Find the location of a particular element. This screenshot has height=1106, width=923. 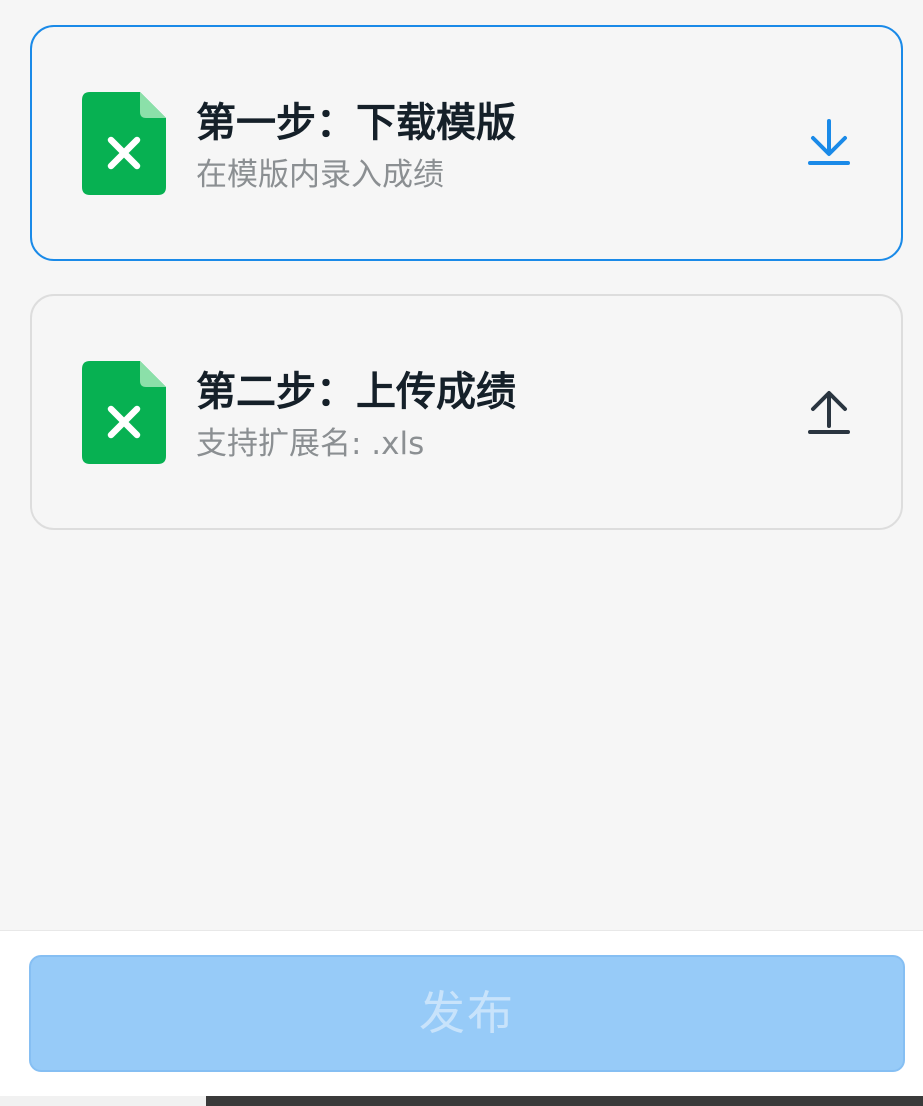

bottom-strip-right is located at coordinates (564, 1101).